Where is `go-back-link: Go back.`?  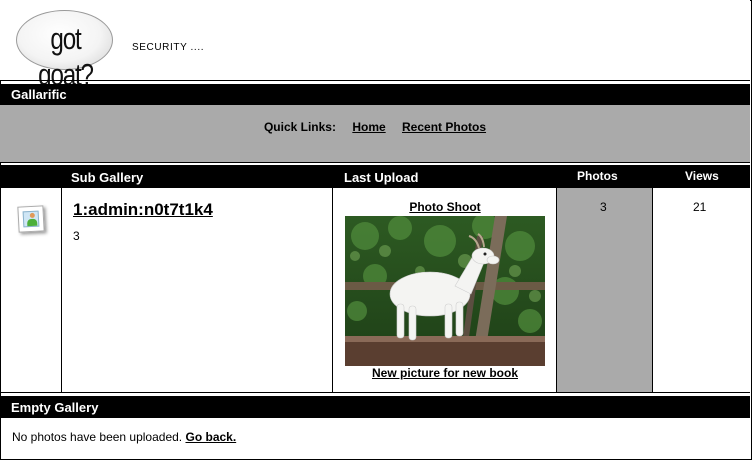 go-back-link: Go back. is located at coordinates (210, 437).